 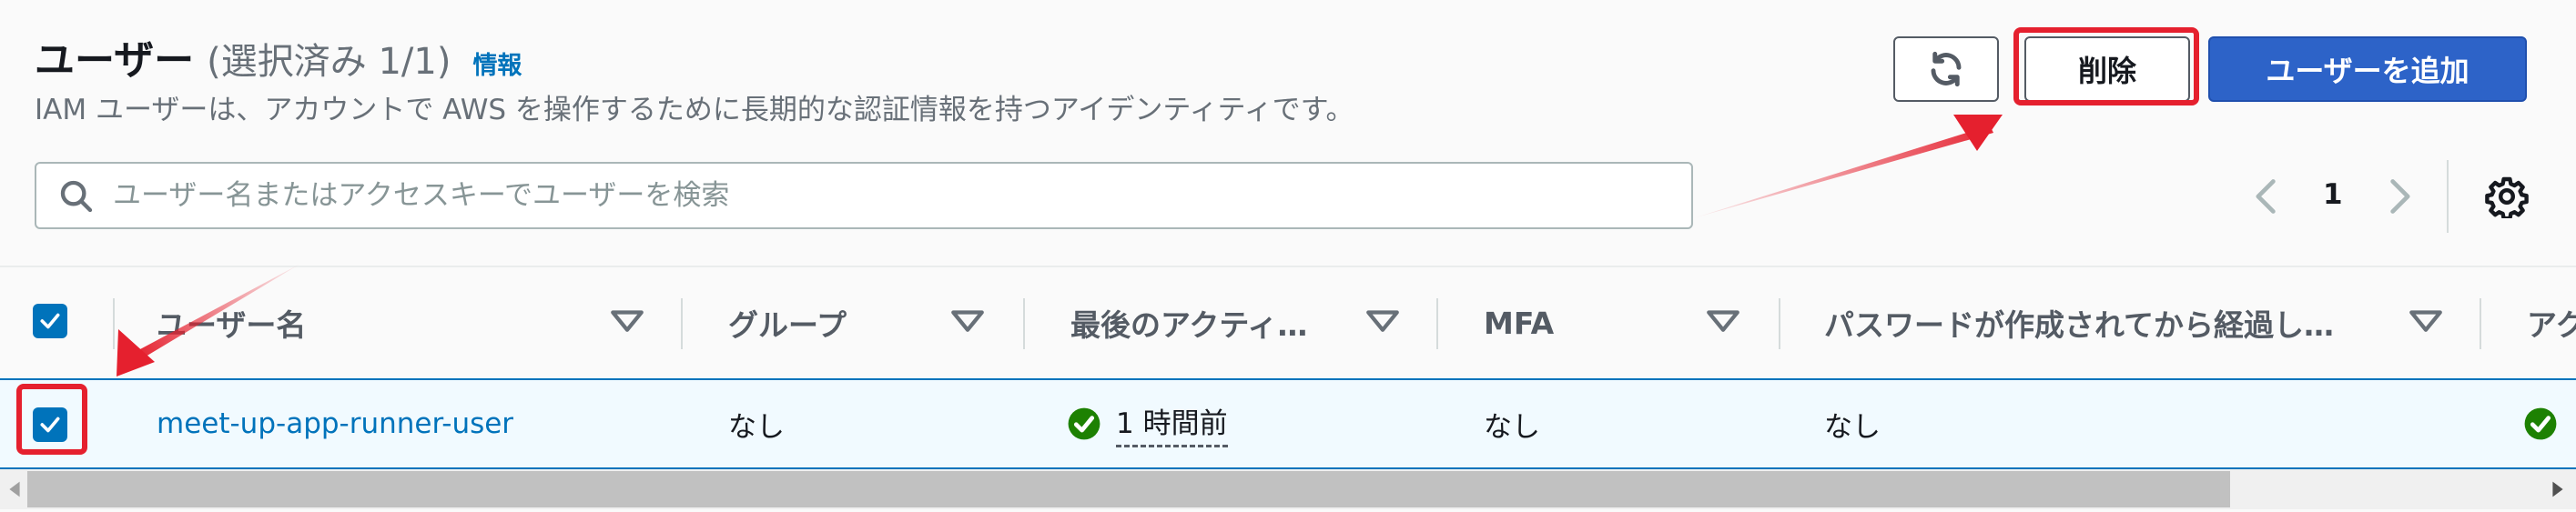 What do you see at coordinates (1852, 427) in the screenshot?
I see `password-age-cell: なし` at bounding box center [1852, 427].